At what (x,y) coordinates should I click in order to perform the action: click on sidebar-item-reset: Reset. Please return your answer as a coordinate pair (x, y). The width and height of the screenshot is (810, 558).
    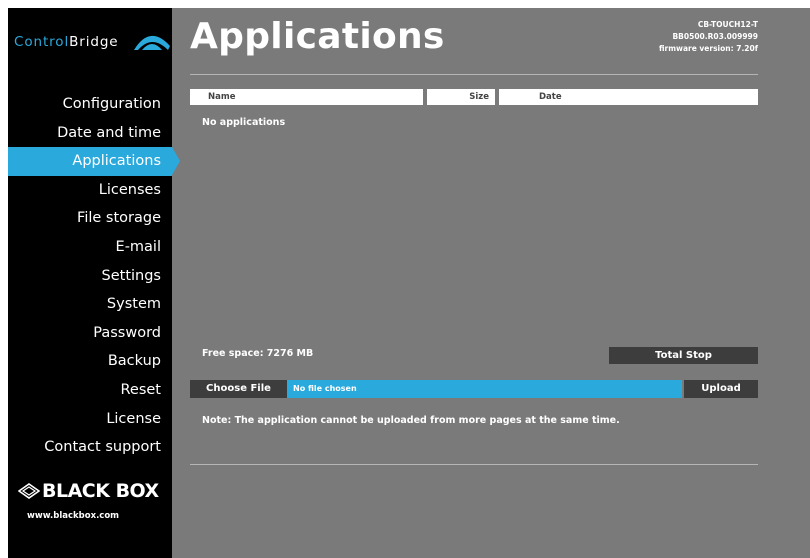
    Looking at the image, I should click on (90, 390).